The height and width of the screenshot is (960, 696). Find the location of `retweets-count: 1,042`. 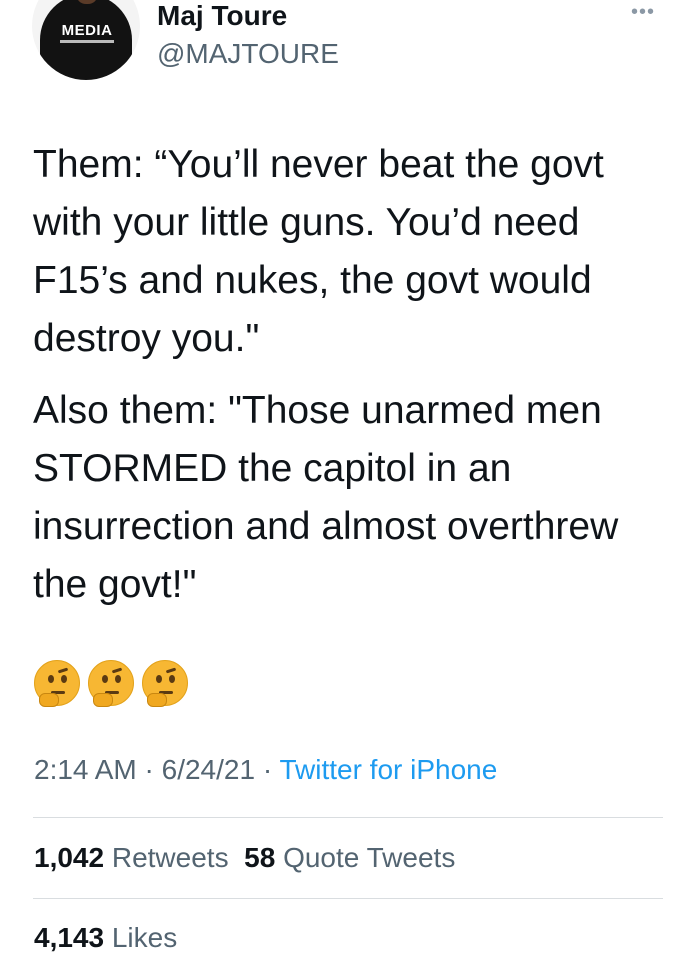

retweets-count: 1,042 is located at coordinates (69, 857).